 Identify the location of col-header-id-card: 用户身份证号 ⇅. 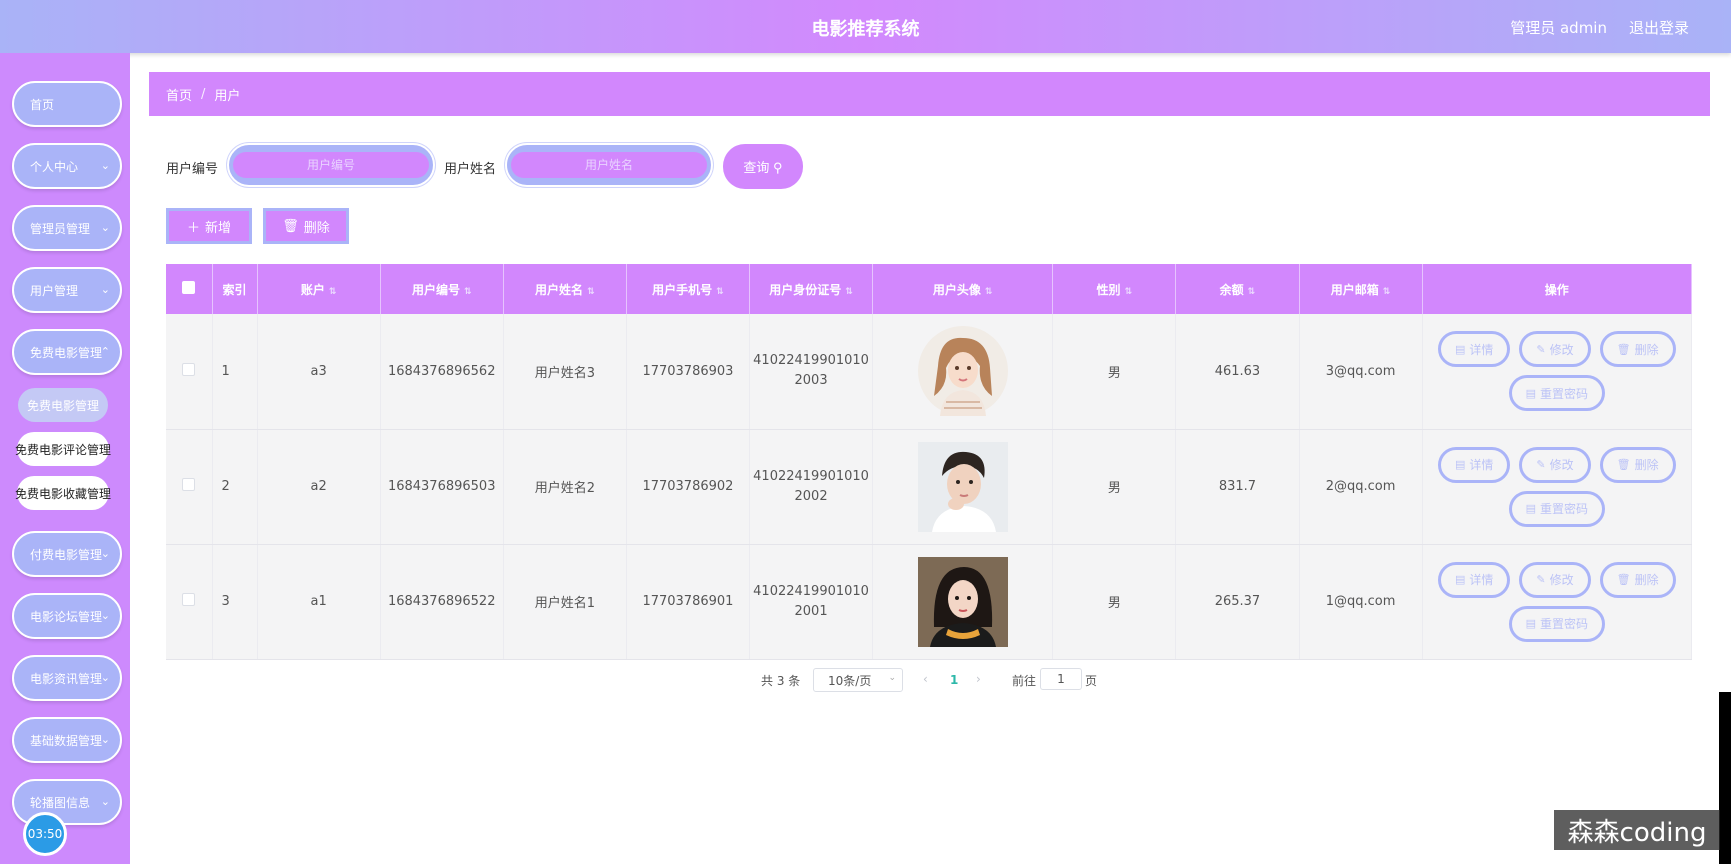
(811, 289).